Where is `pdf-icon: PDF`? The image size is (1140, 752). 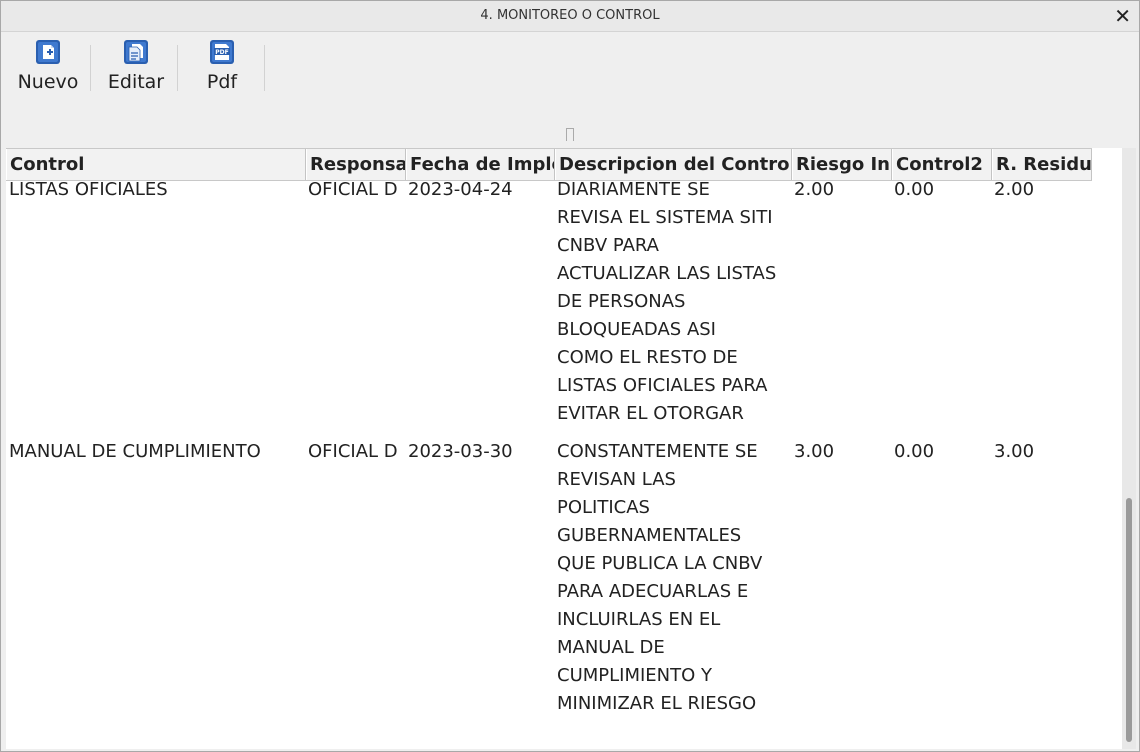
pdf-icon: PDF is located at coordinates (222, 52).